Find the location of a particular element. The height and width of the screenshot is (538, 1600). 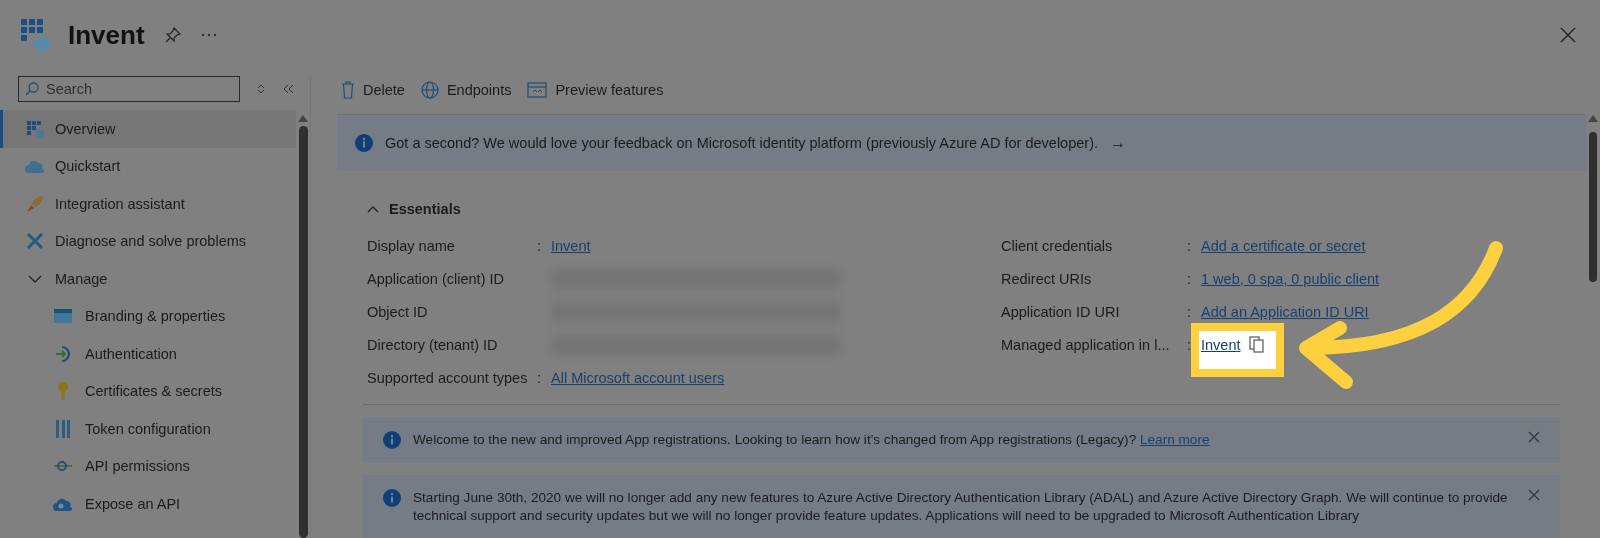

field-label: Directory (tenant) ID is located at coordinates (433, 344).